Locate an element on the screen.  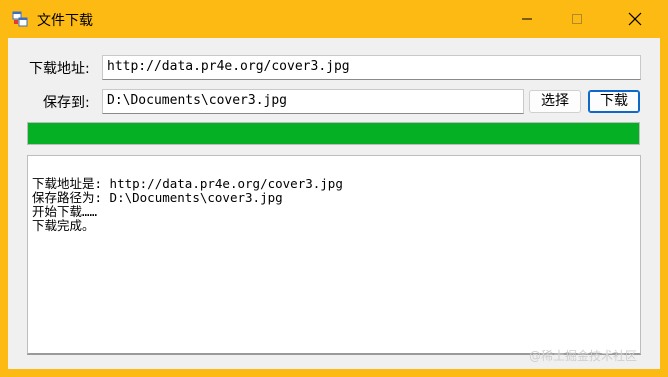
title-bar: 文件下载 is located at coordinates (334, 19).